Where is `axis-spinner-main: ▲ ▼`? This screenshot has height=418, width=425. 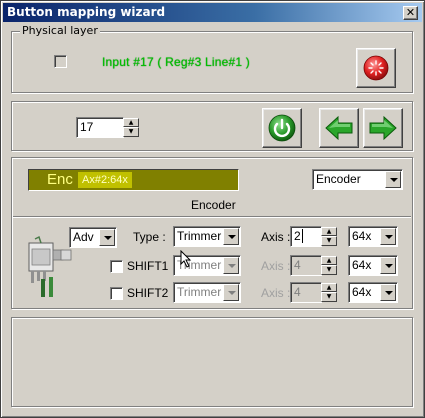 axis-spinner-main: ▲ ▼ is located at coordinates (329, 236).